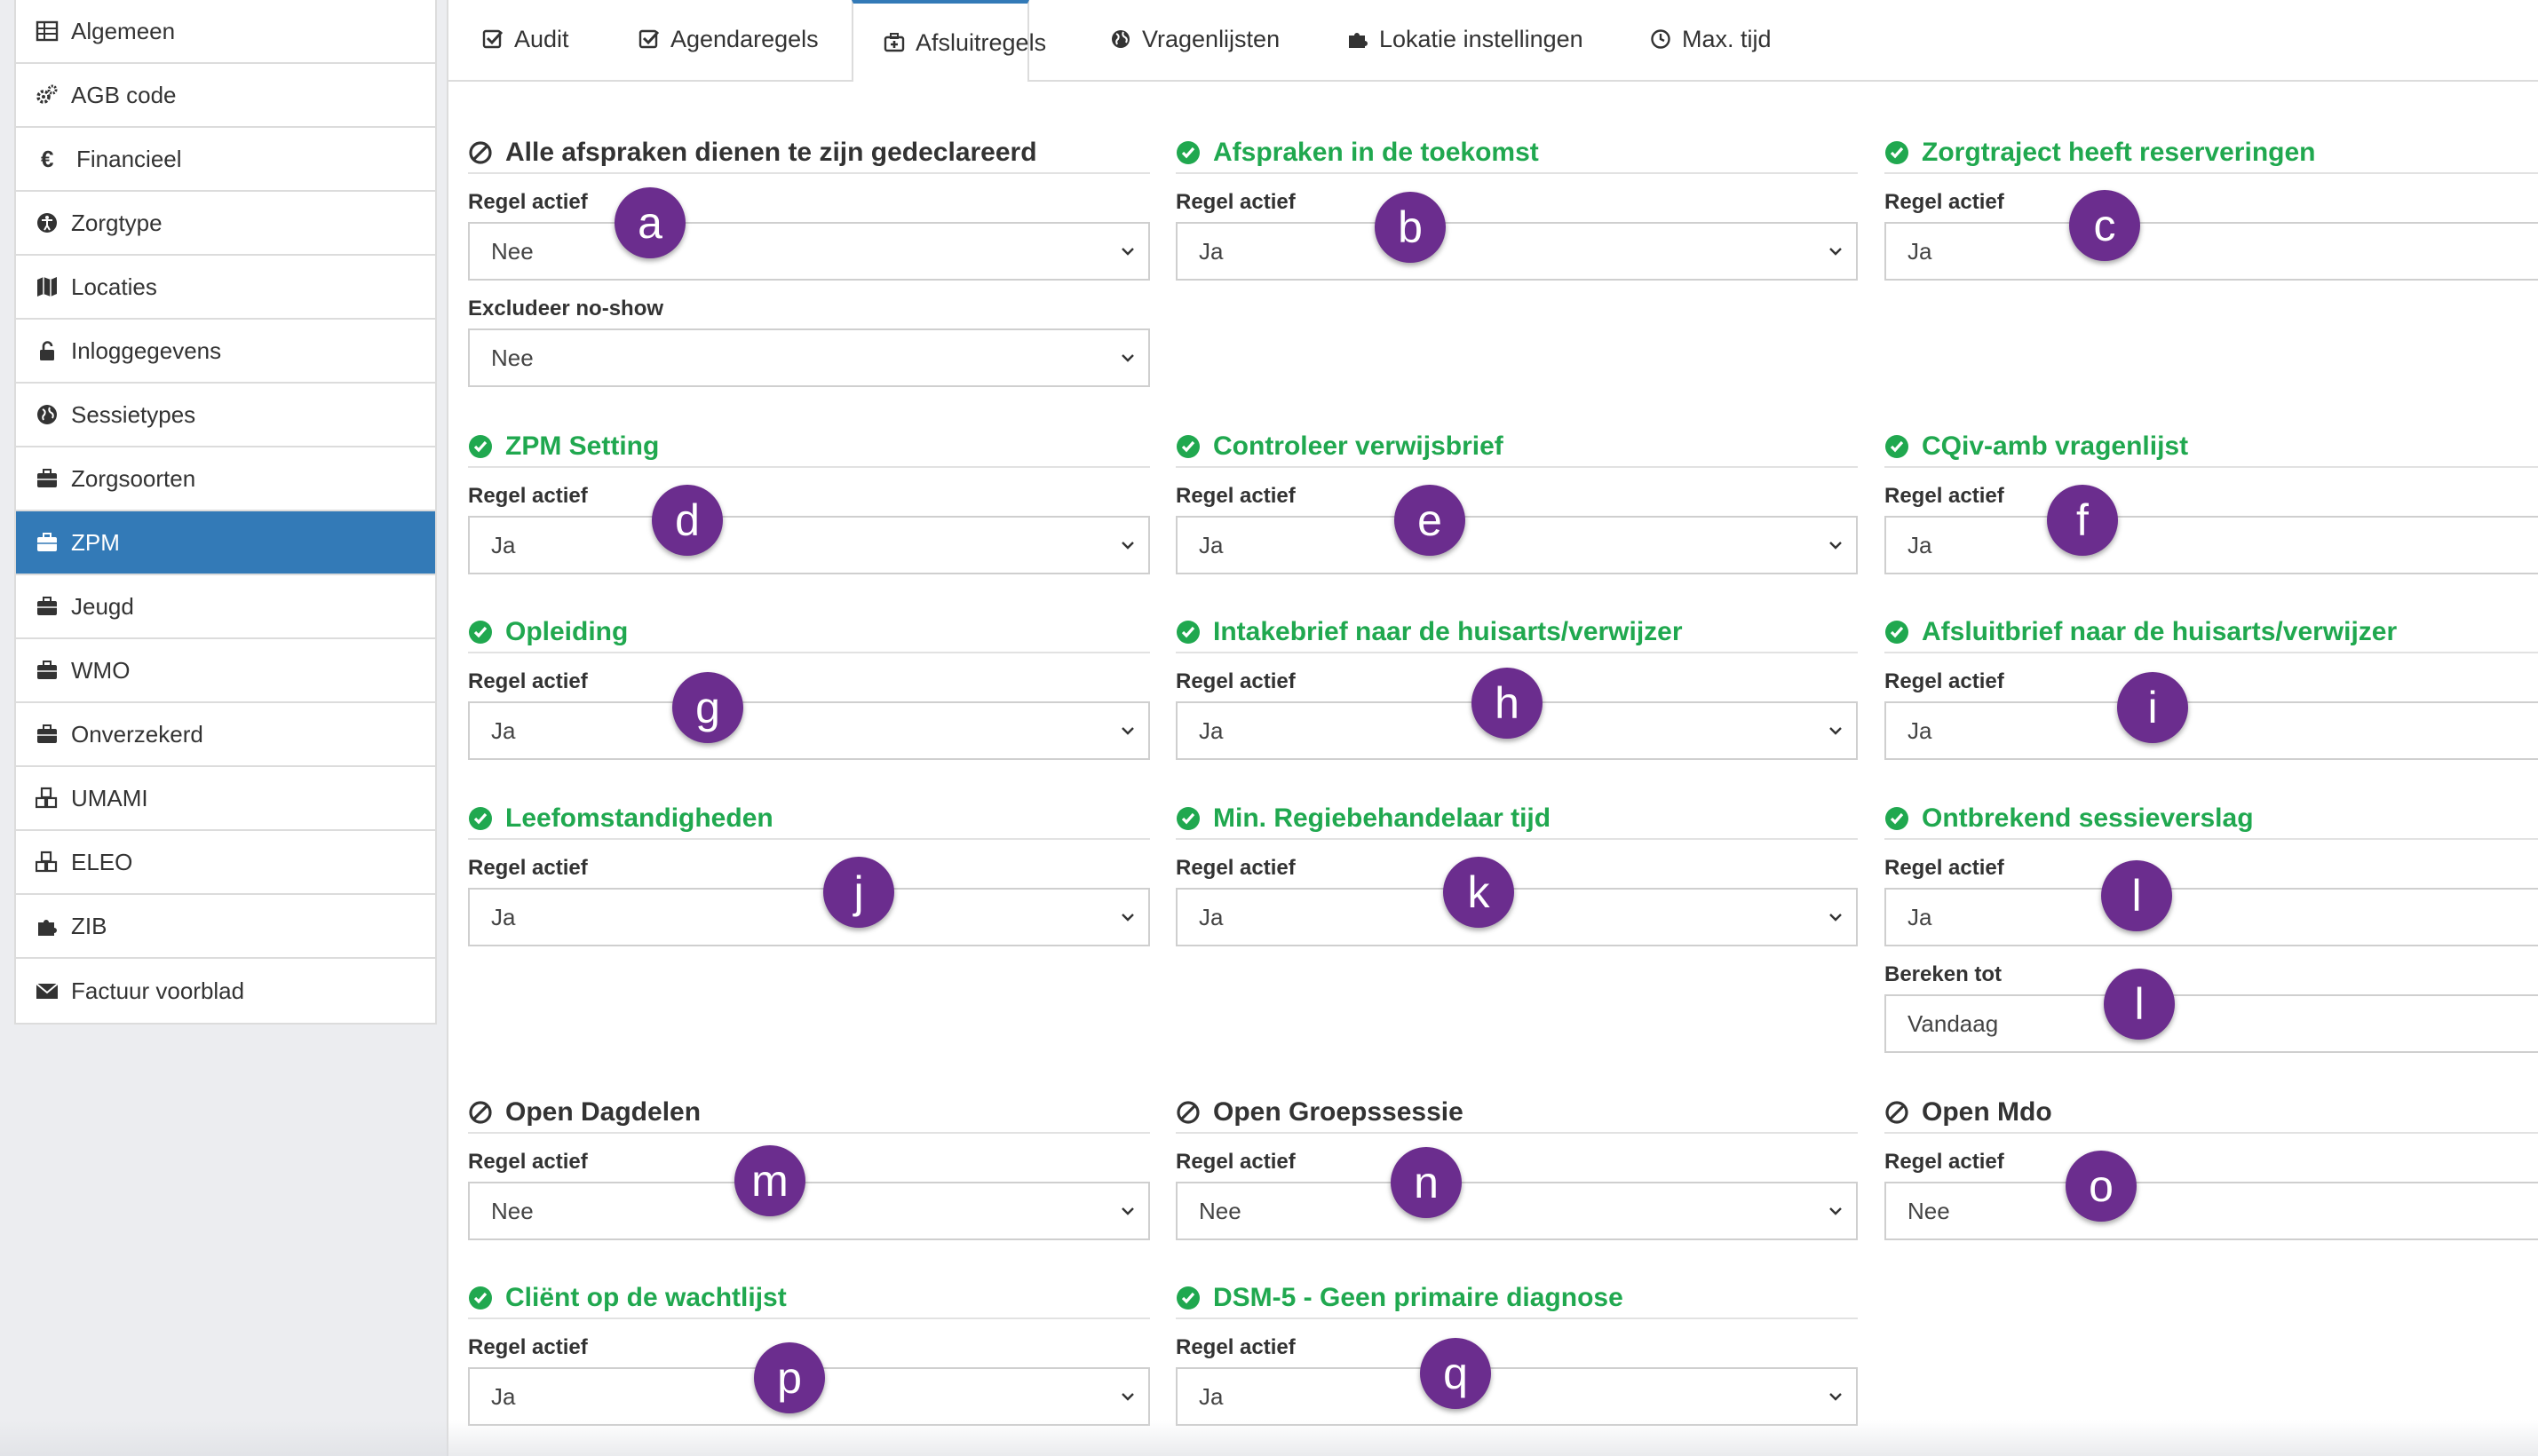 The image size is (2538, 1456). What do you see at coordinates (225, 863) in the screenshot?
I see `sidebar-item-eleo: ELEO` at bounding box center [225, 863].